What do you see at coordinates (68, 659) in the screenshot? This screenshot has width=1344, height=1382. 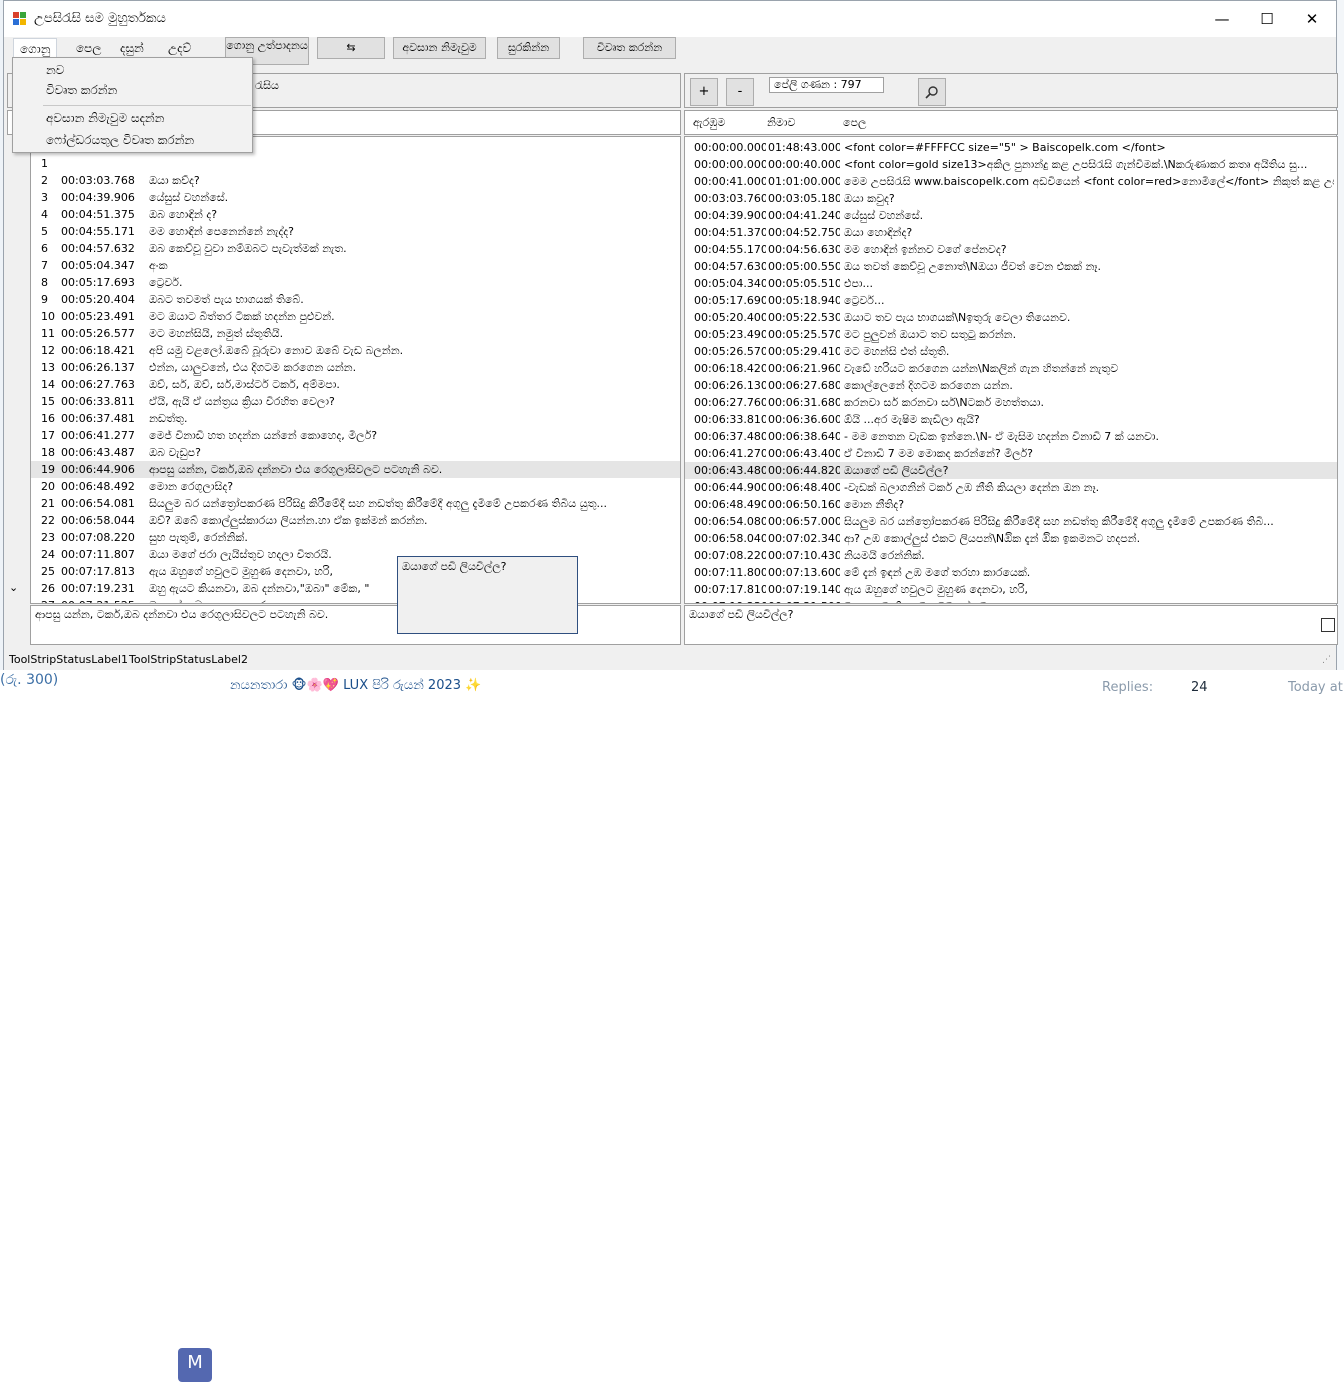 I see `status-label-1: ToolStripStatusLabel1` at bounding box center [68, 659].